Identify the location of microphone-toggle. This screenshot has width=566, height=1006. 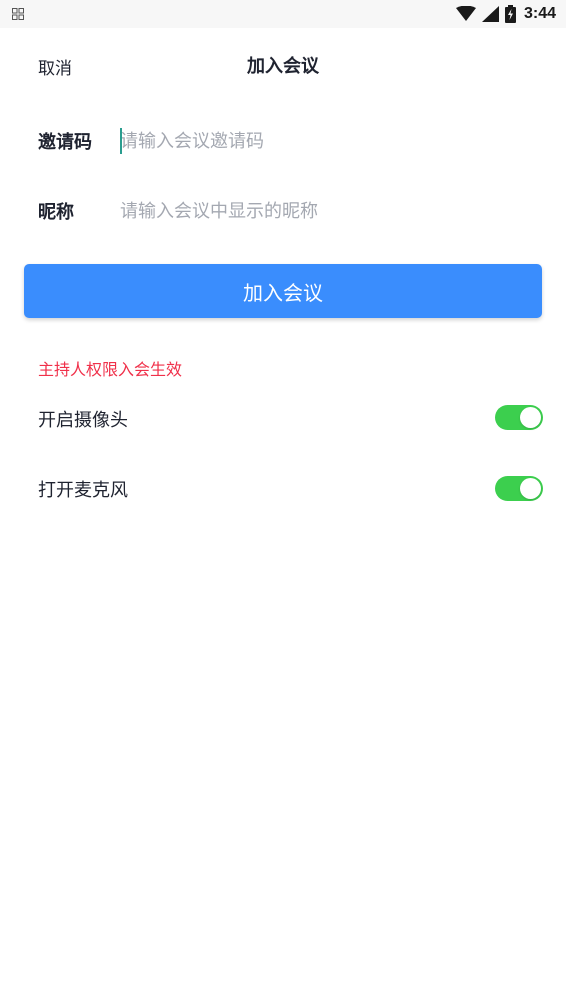
(519, 488).